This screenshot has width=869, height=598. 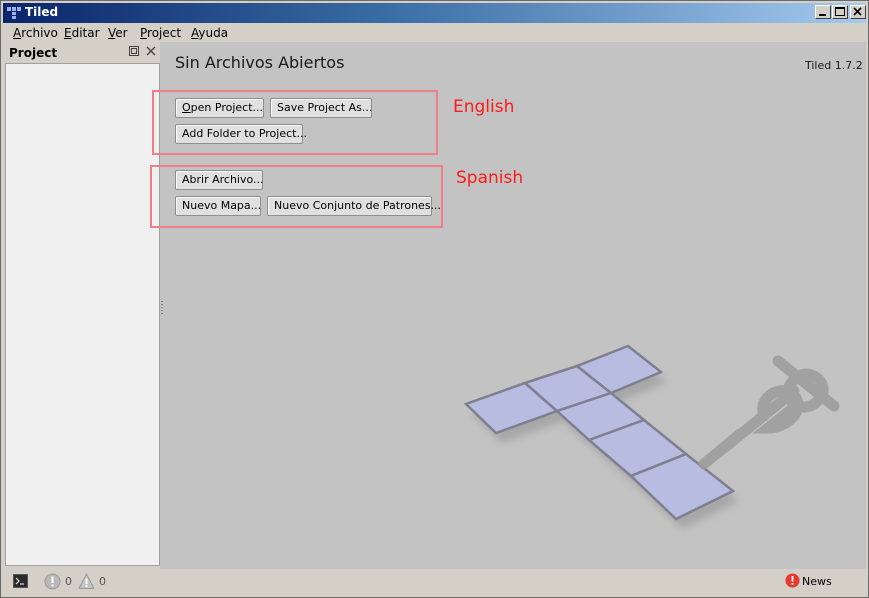 I want to click on menu-archivo: Archivo, so click(x=35, y=33).